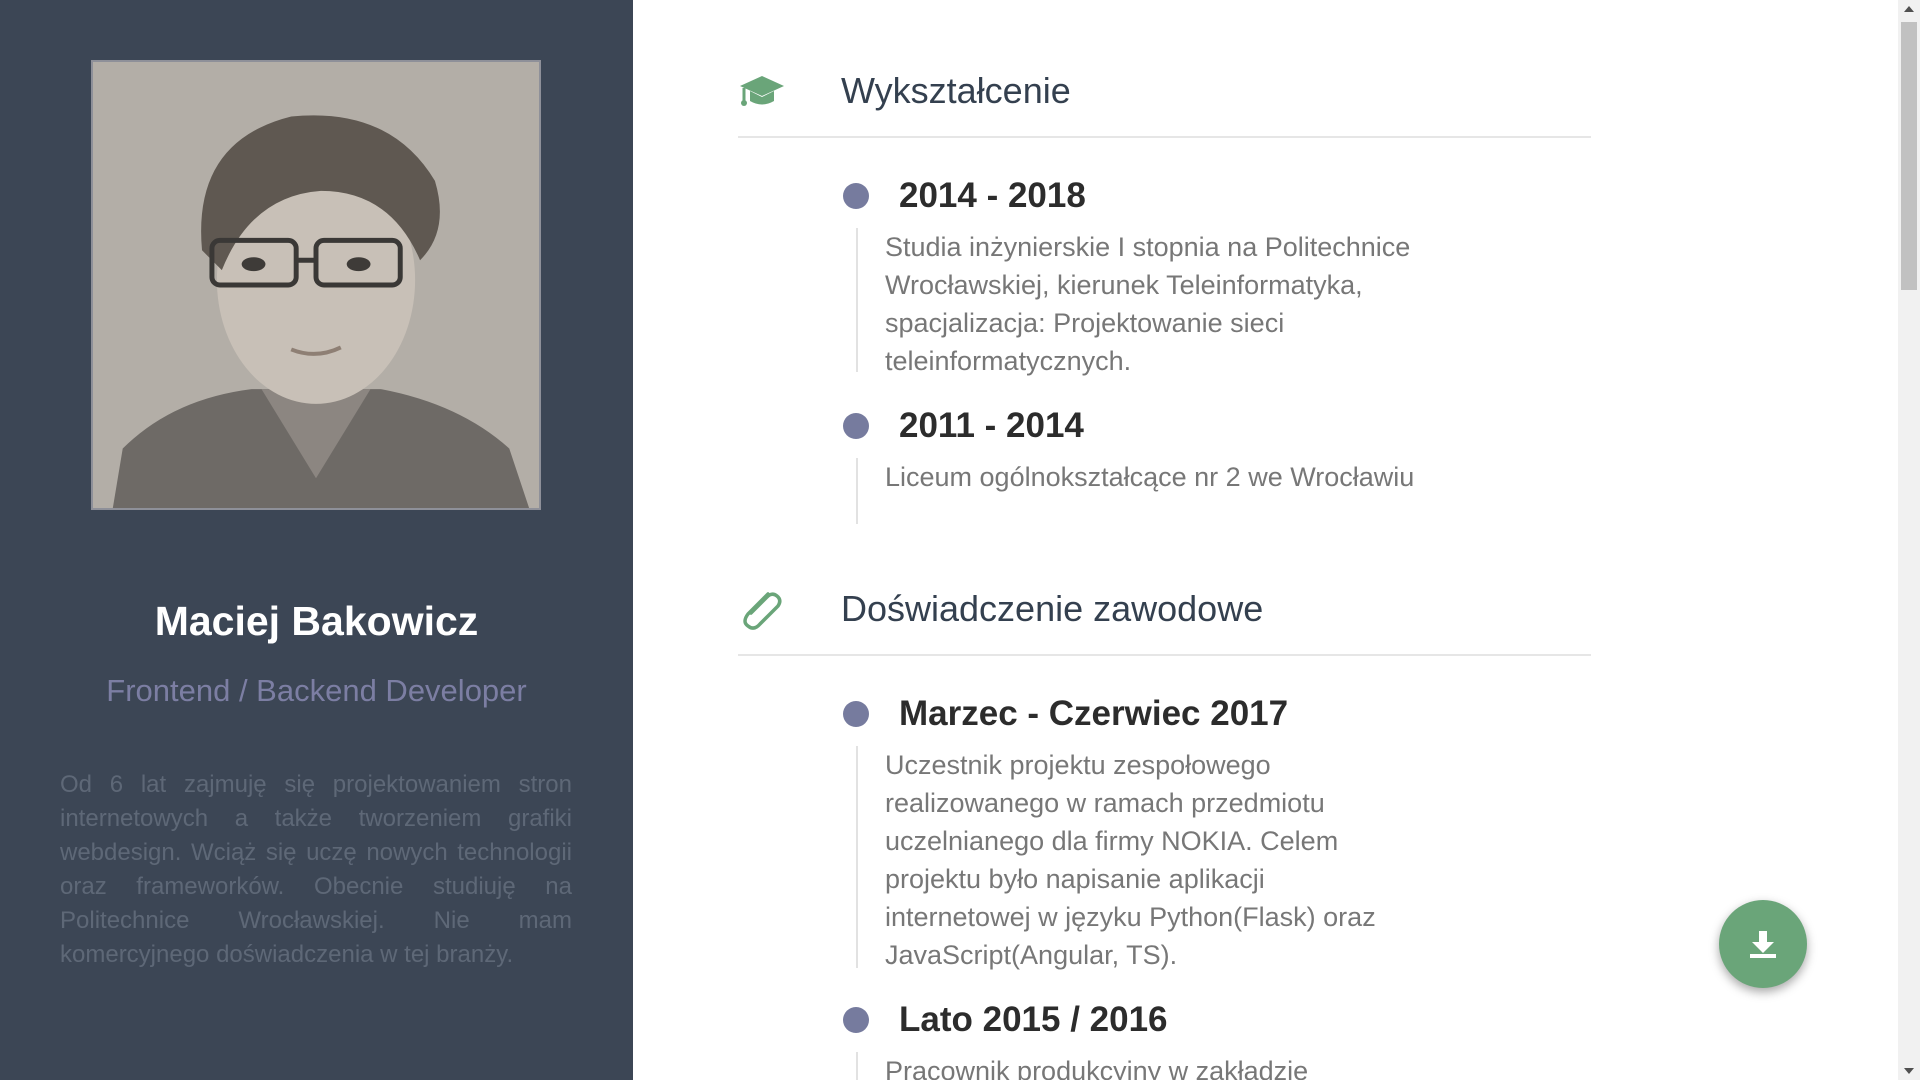 The image size is (1920, 1080). Describe the element at coordinates (1909, 156) in the screenshot. I see `scrollbar-thumb` at that location.